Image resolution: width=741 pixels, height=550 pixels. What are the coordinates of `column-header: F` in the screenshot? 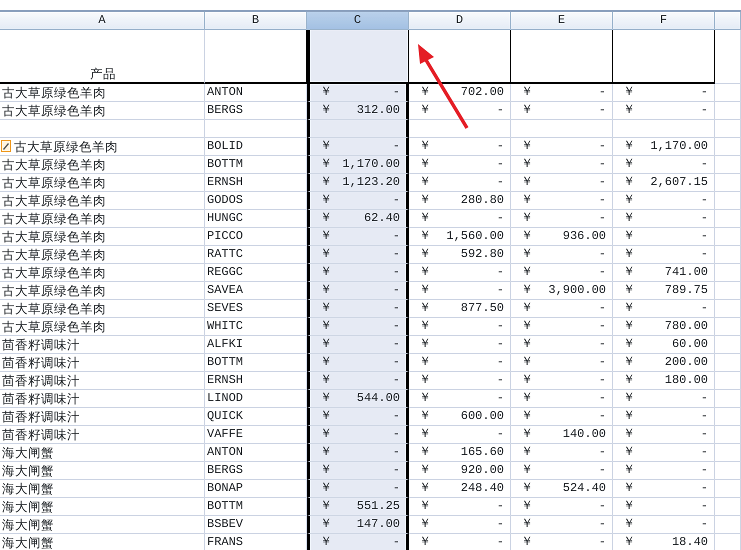 It's located at (664, 21).